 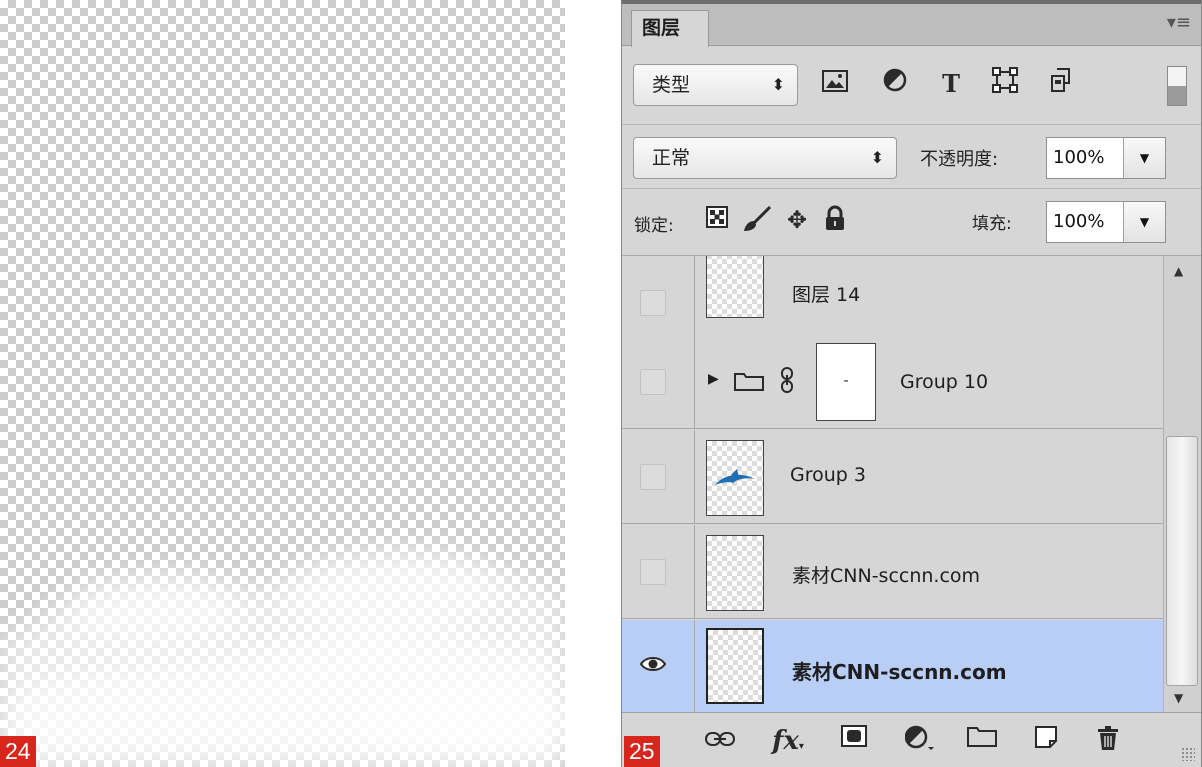 I want to click on panel-menu-icon: ▾≡, so click(x=1179, y=22).